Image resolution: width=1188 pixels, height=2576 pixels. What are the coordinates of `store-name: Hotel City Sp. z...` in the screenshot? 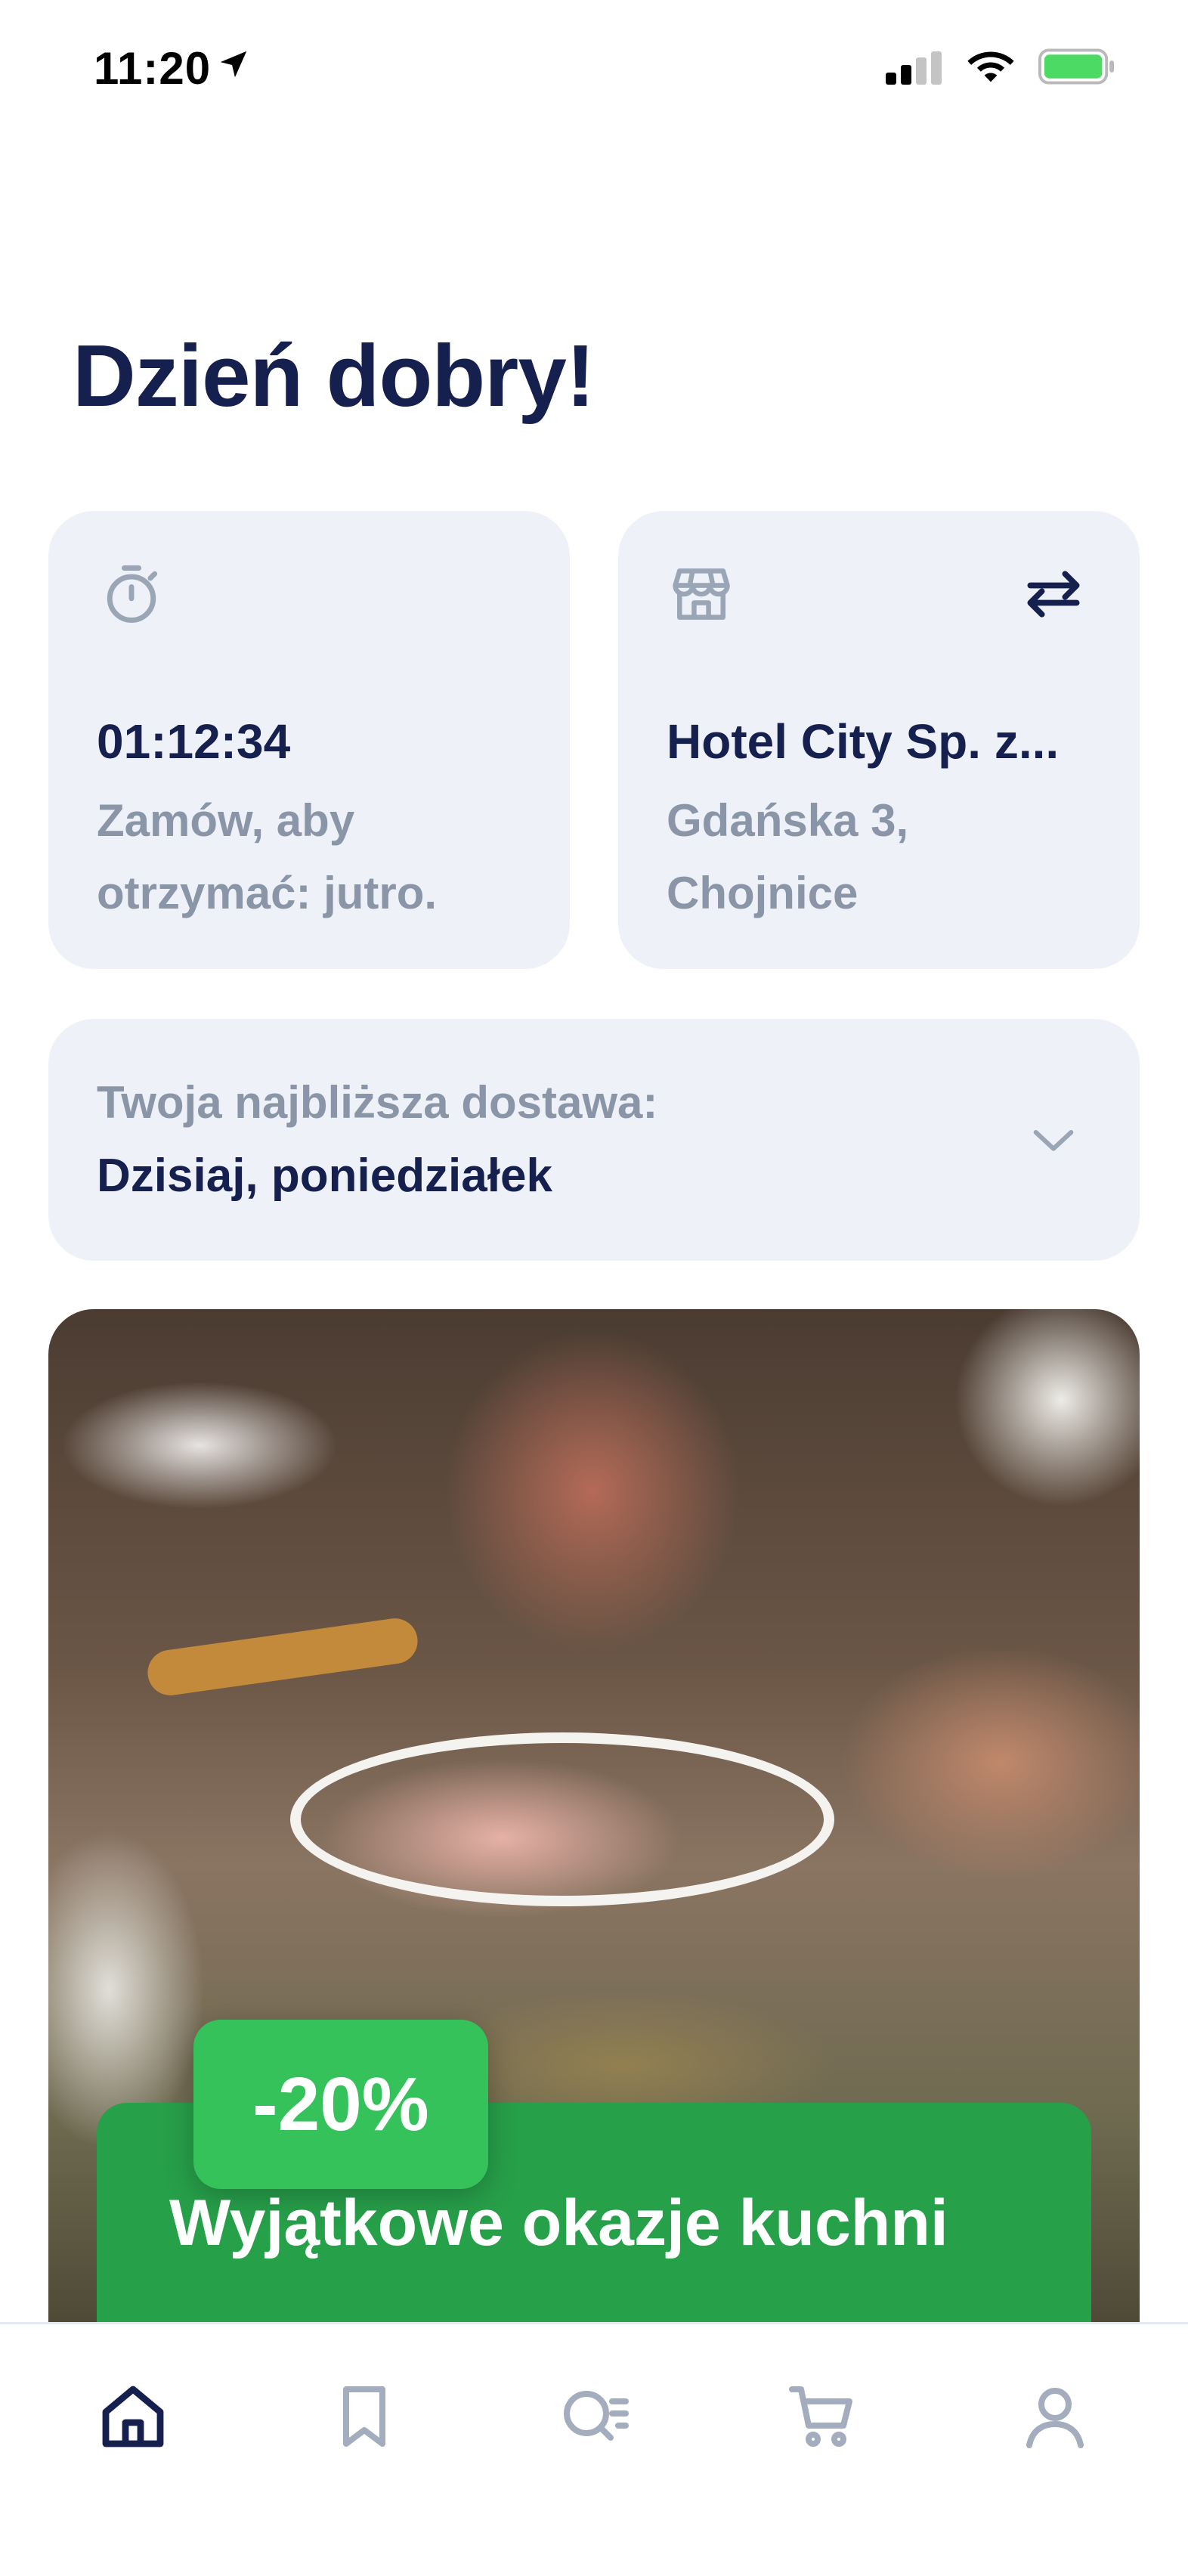 It's located at (863, 741).